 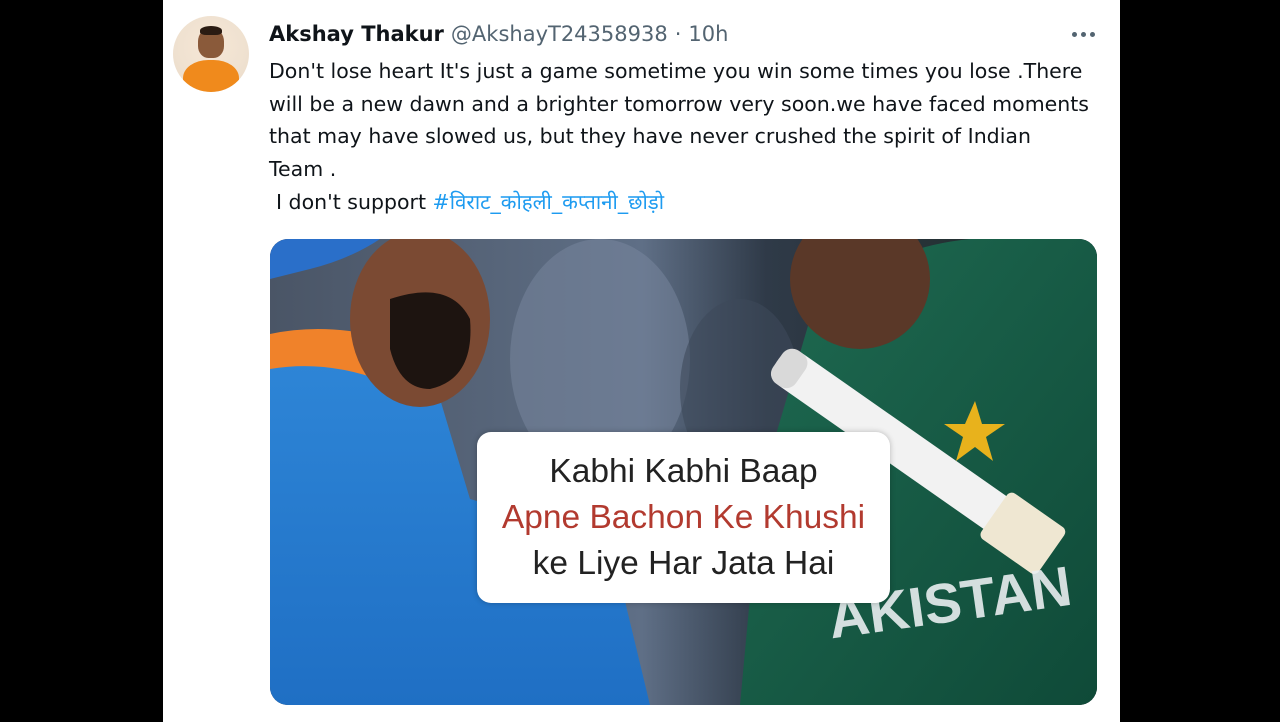 What do you see at coordinates (559, 34) in the screenshot?
I see `author-handle: @AkshayT24358938` at bounding box center [559, 34].